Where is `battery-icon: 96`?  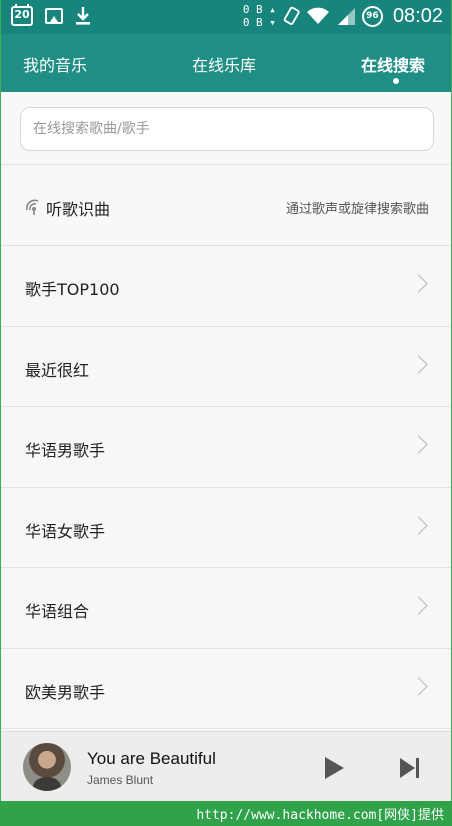
battery-icon: 96 is located at coordinates (372, 16).